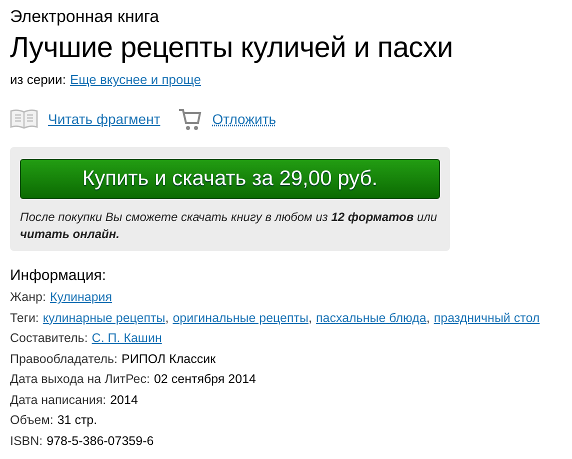 The width and height of the screenshot is (572, 459). Describe the element at coordinates (24, 119) in the screenshot. I see `open-book-icon` at that location.